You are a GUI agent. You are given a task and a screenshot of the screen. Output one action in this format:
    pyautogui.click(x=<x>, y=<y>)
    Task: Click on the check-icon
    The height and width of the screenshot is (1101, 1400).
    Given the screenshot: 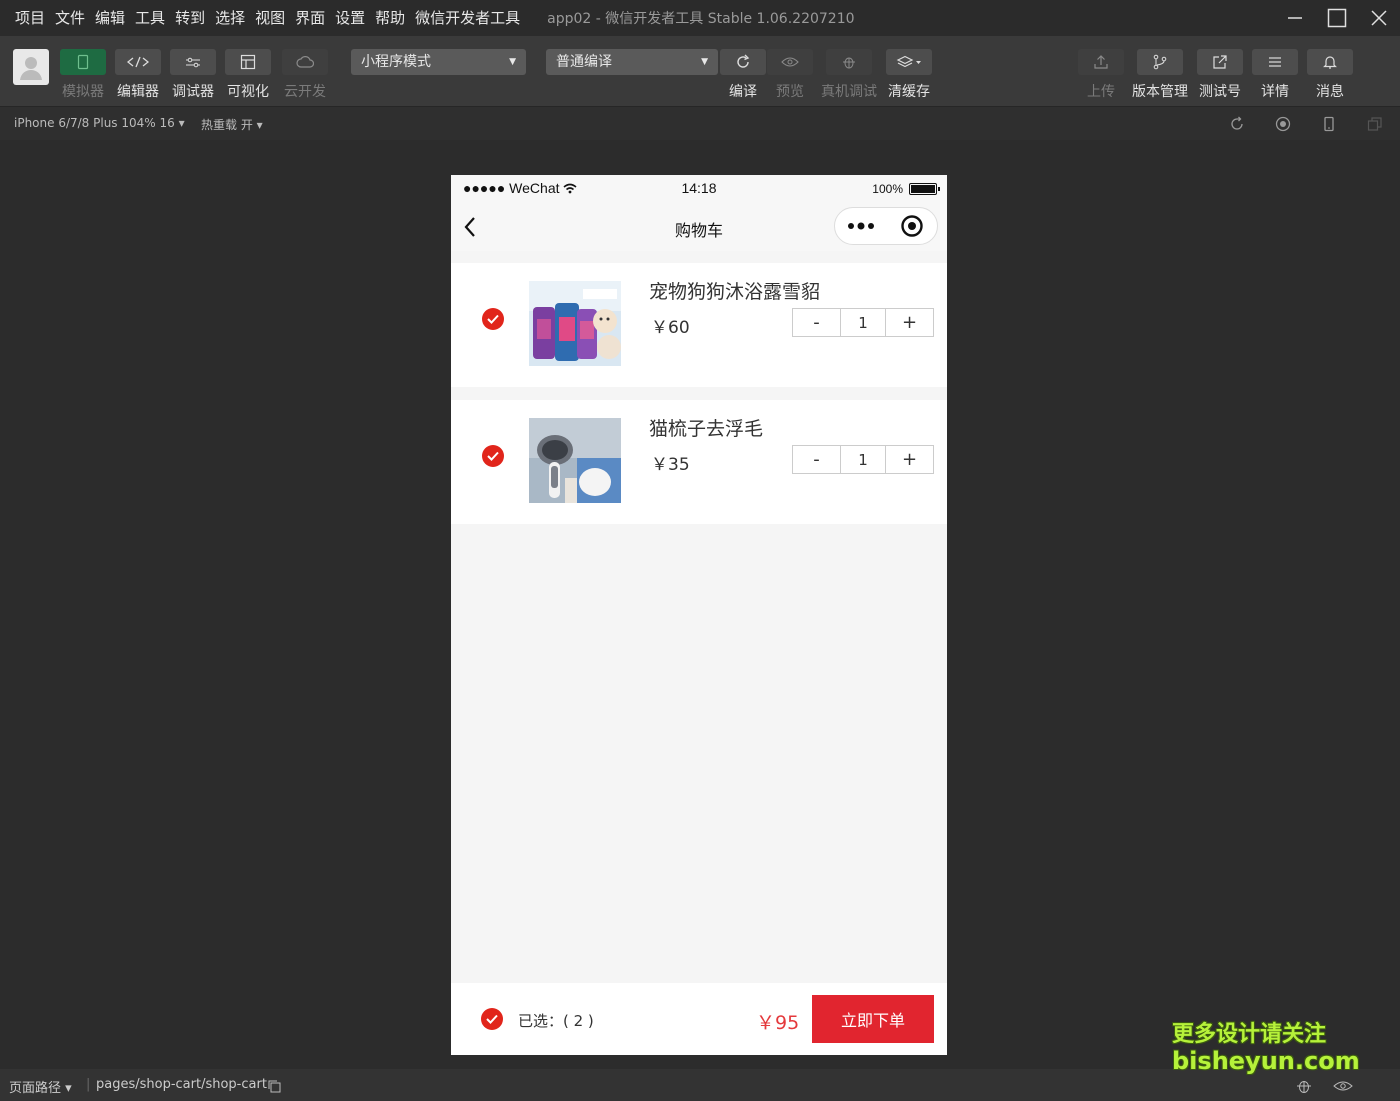 What is the action you would take?
    pyautogui.click(x=493, y=456)
    